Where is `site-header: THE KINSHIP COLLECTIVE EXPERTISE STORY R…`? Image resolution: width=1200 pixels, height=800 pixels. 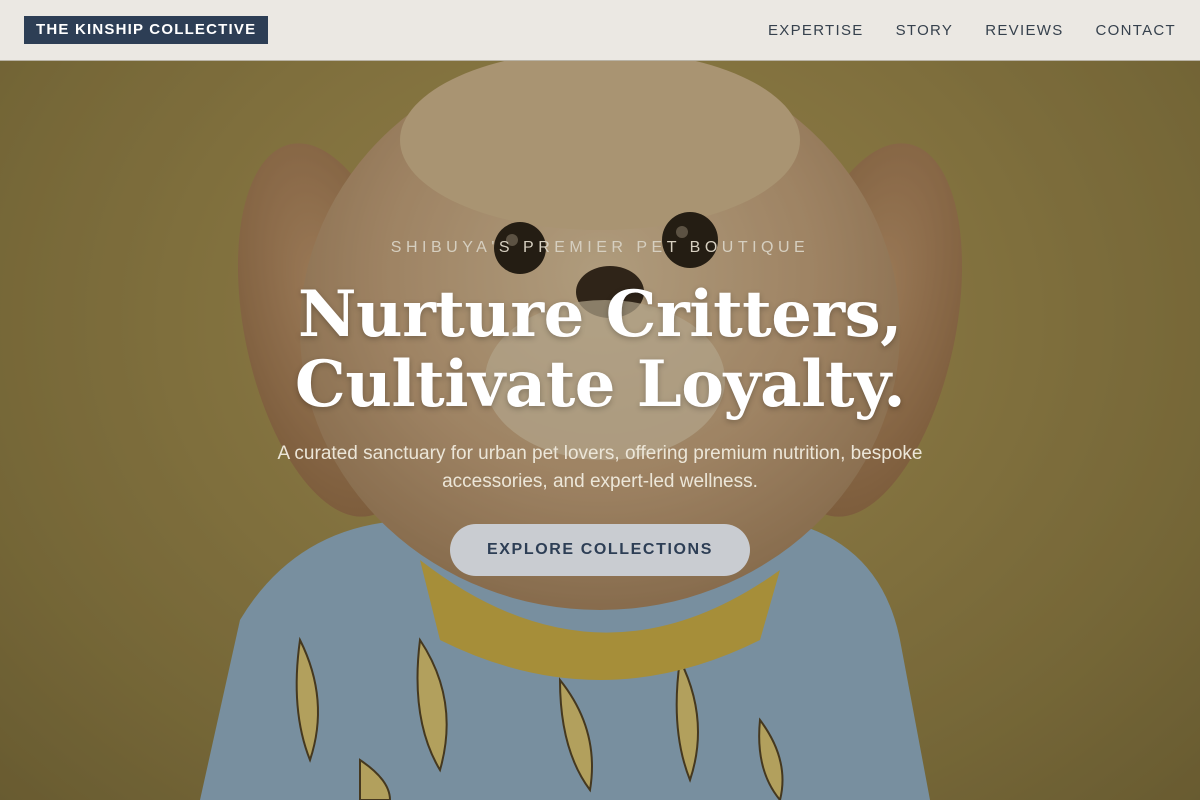 site-header: THE KINSHIP COLLECTIVE EXPERTISE STORY R… is located at coordinates (600, 30).